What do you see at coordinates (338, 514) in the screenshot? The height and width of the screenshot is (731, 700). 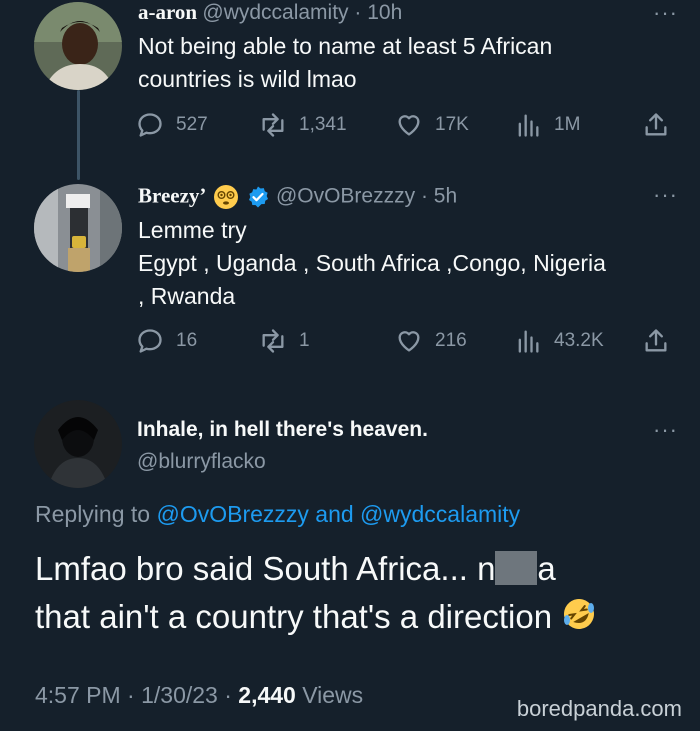 I see `replying-to-users-link: @OvOBrezzzy and @wydccalamity` at bounding box center [338, 514].